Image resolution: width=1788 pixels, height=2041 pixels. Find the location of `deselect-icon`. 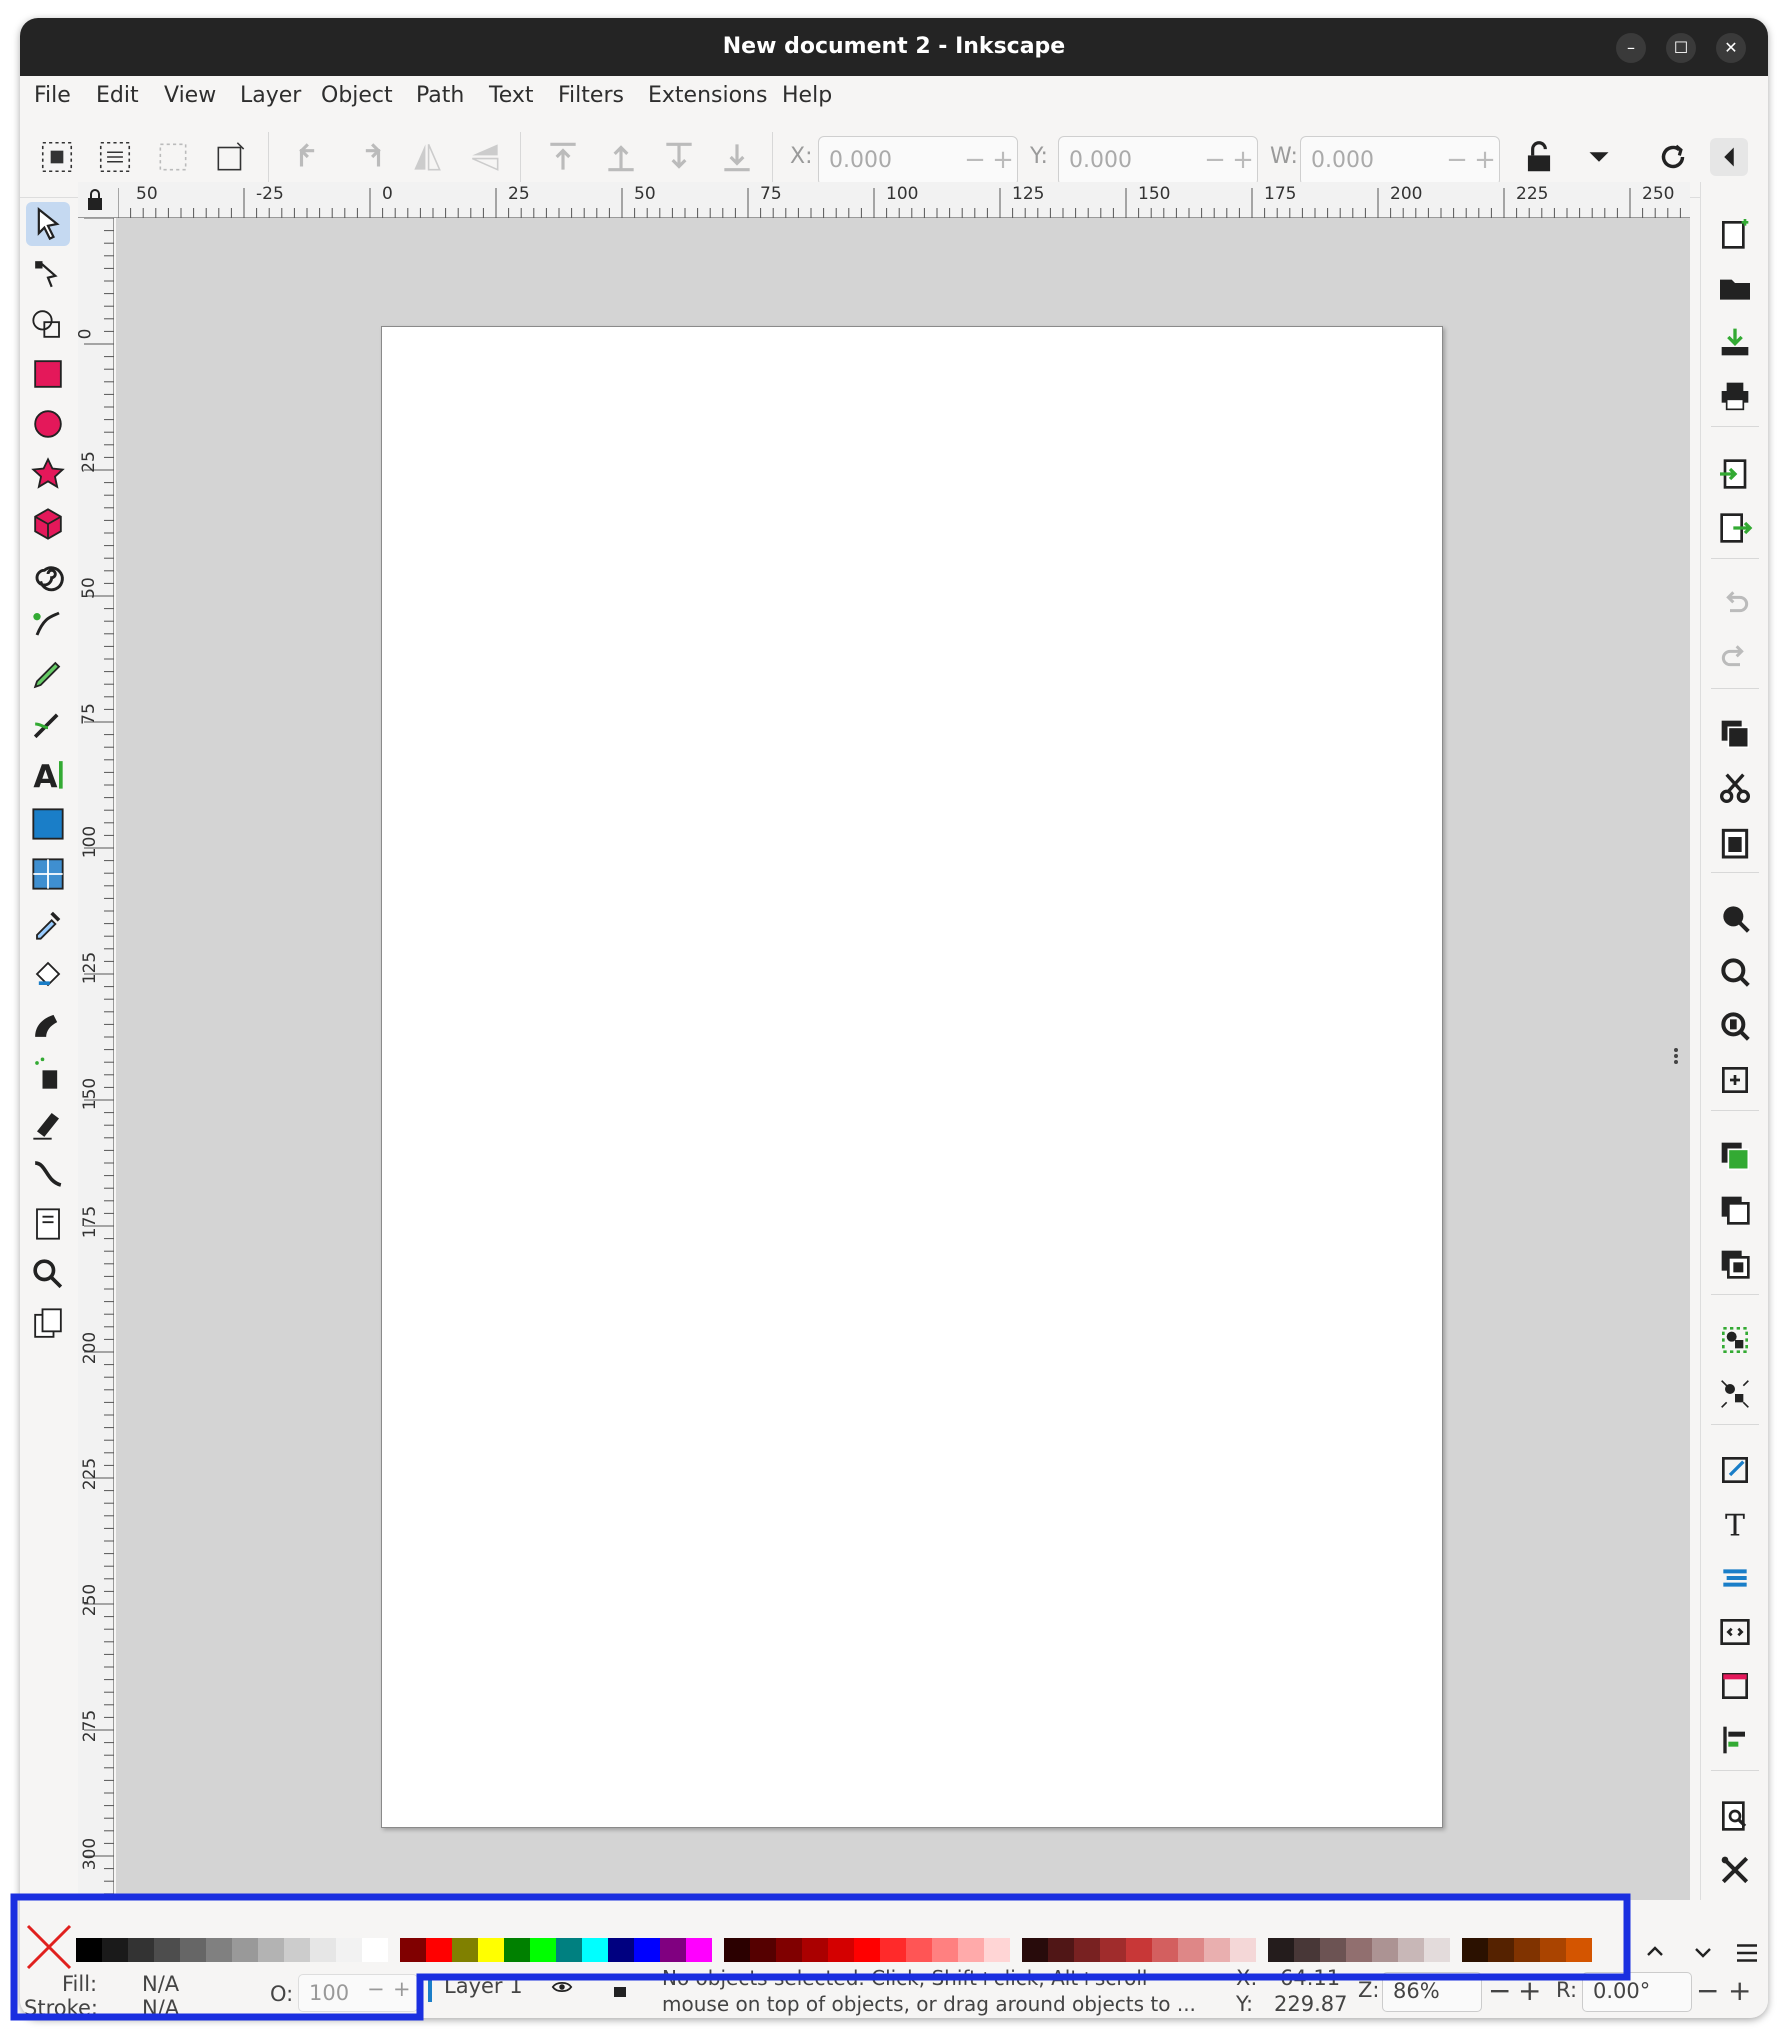

deselect-icon is located at coordinates (173, 157).